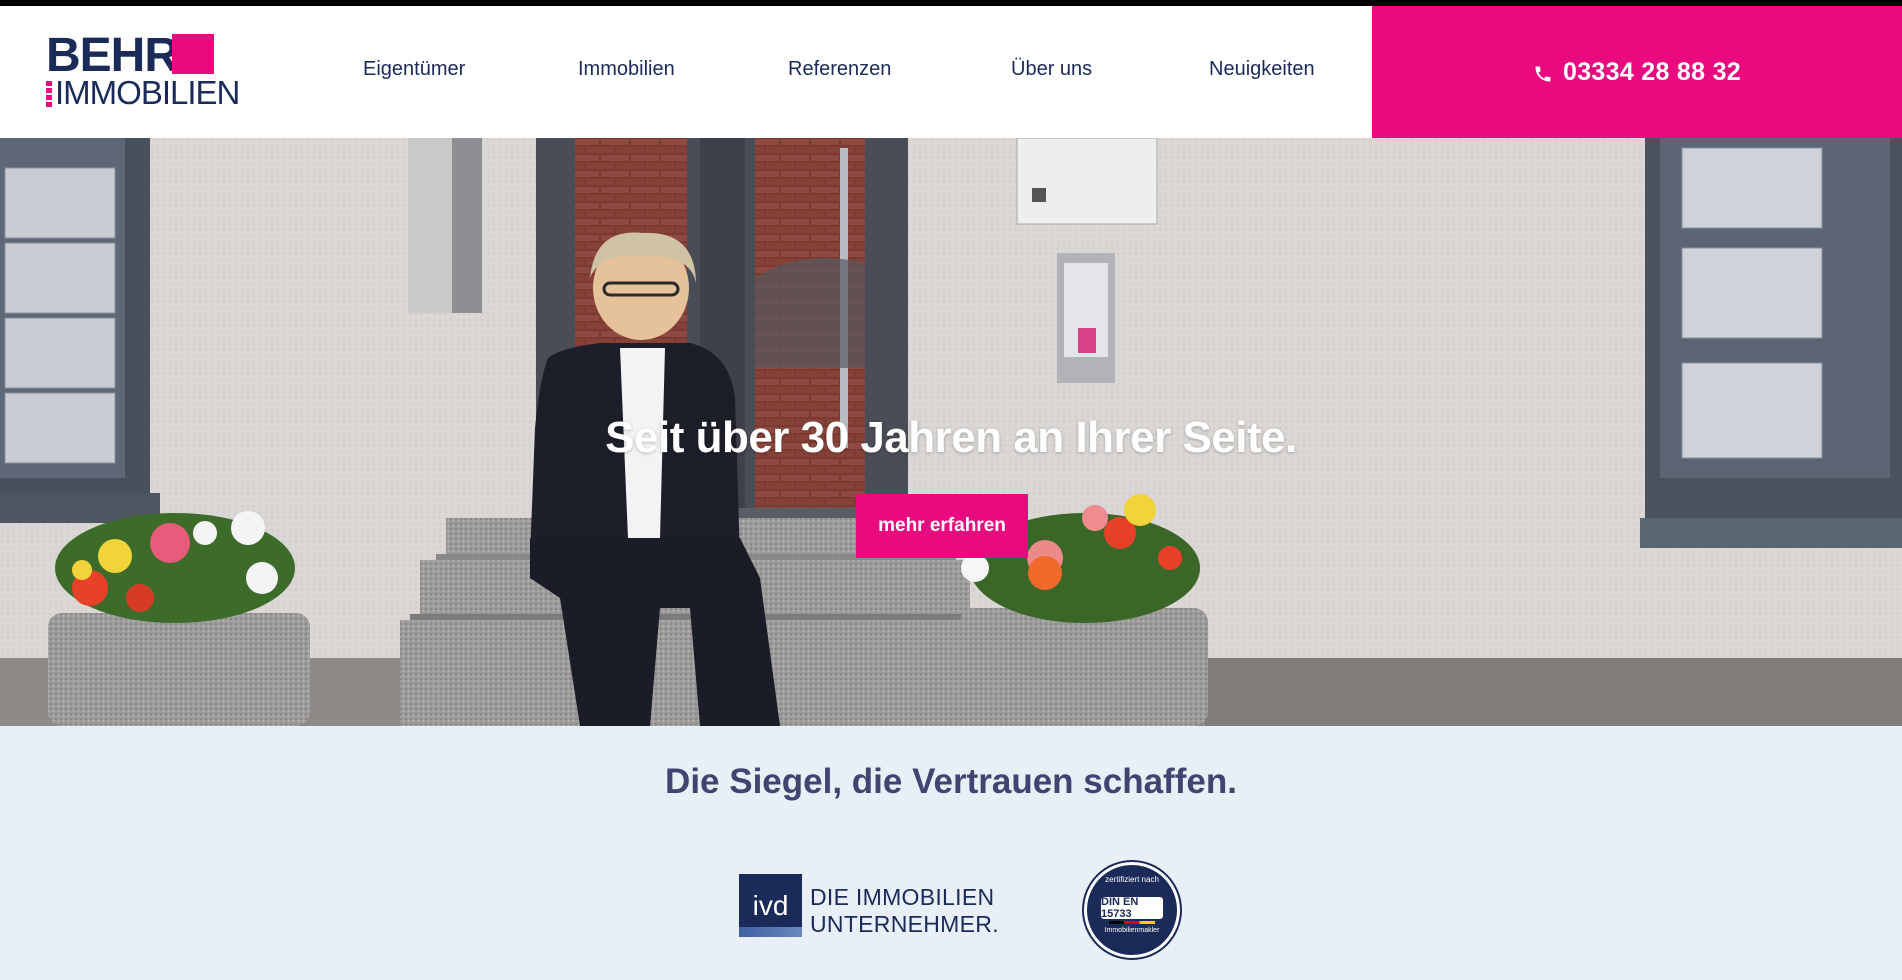  Describe the element at coordinates (904, 924) in the screenshot. I see `ivd-line-2: UNTERNEHMER.` at that location.